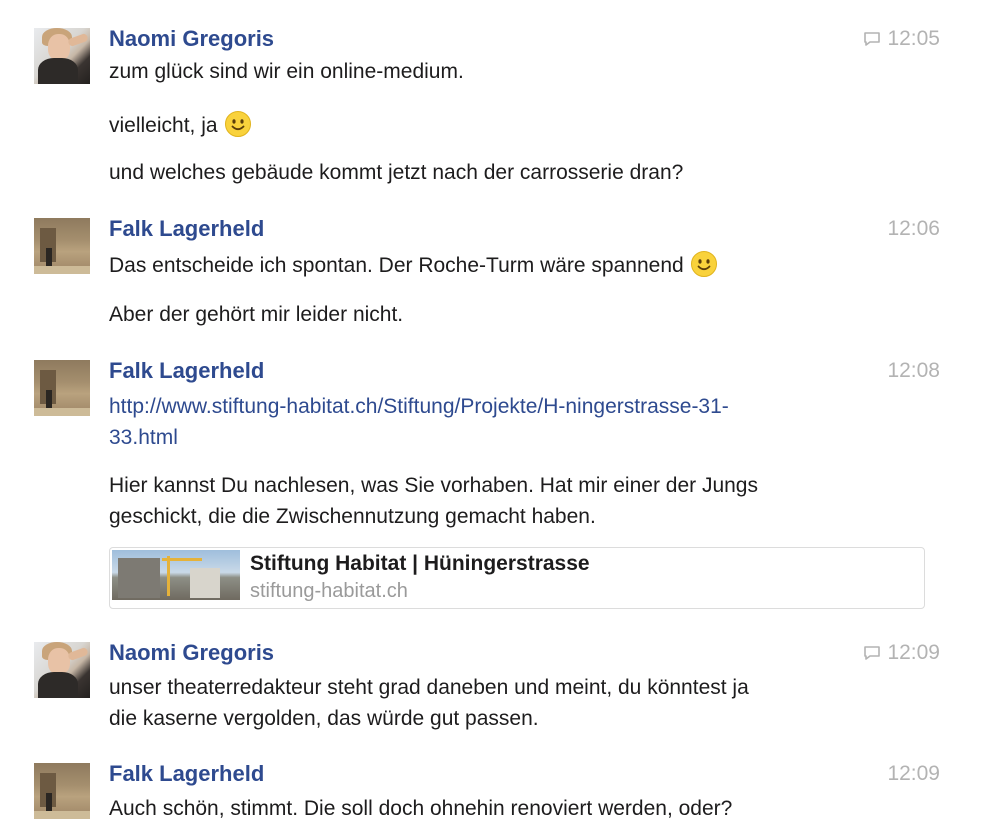  I want to click on preview-domain: stiftung-habitat.ch, so click(329, 591).